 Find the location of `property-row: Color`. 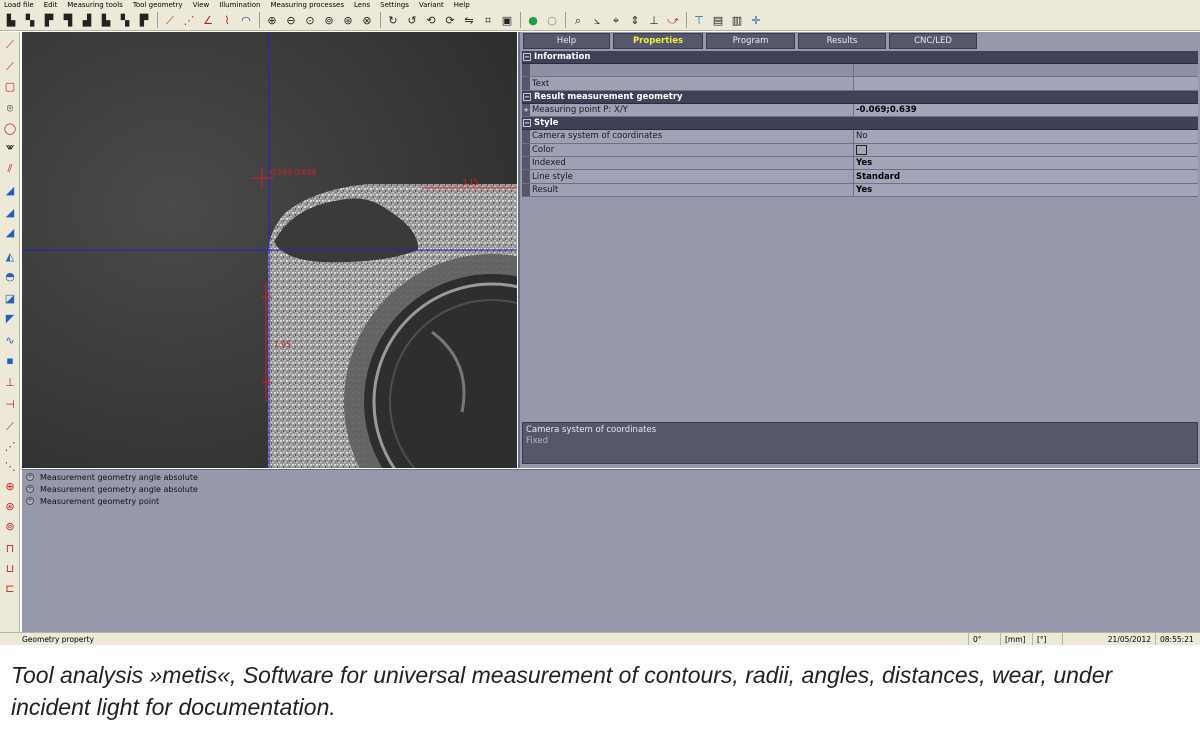

property-row: Color is located at coordinates (860, 150).